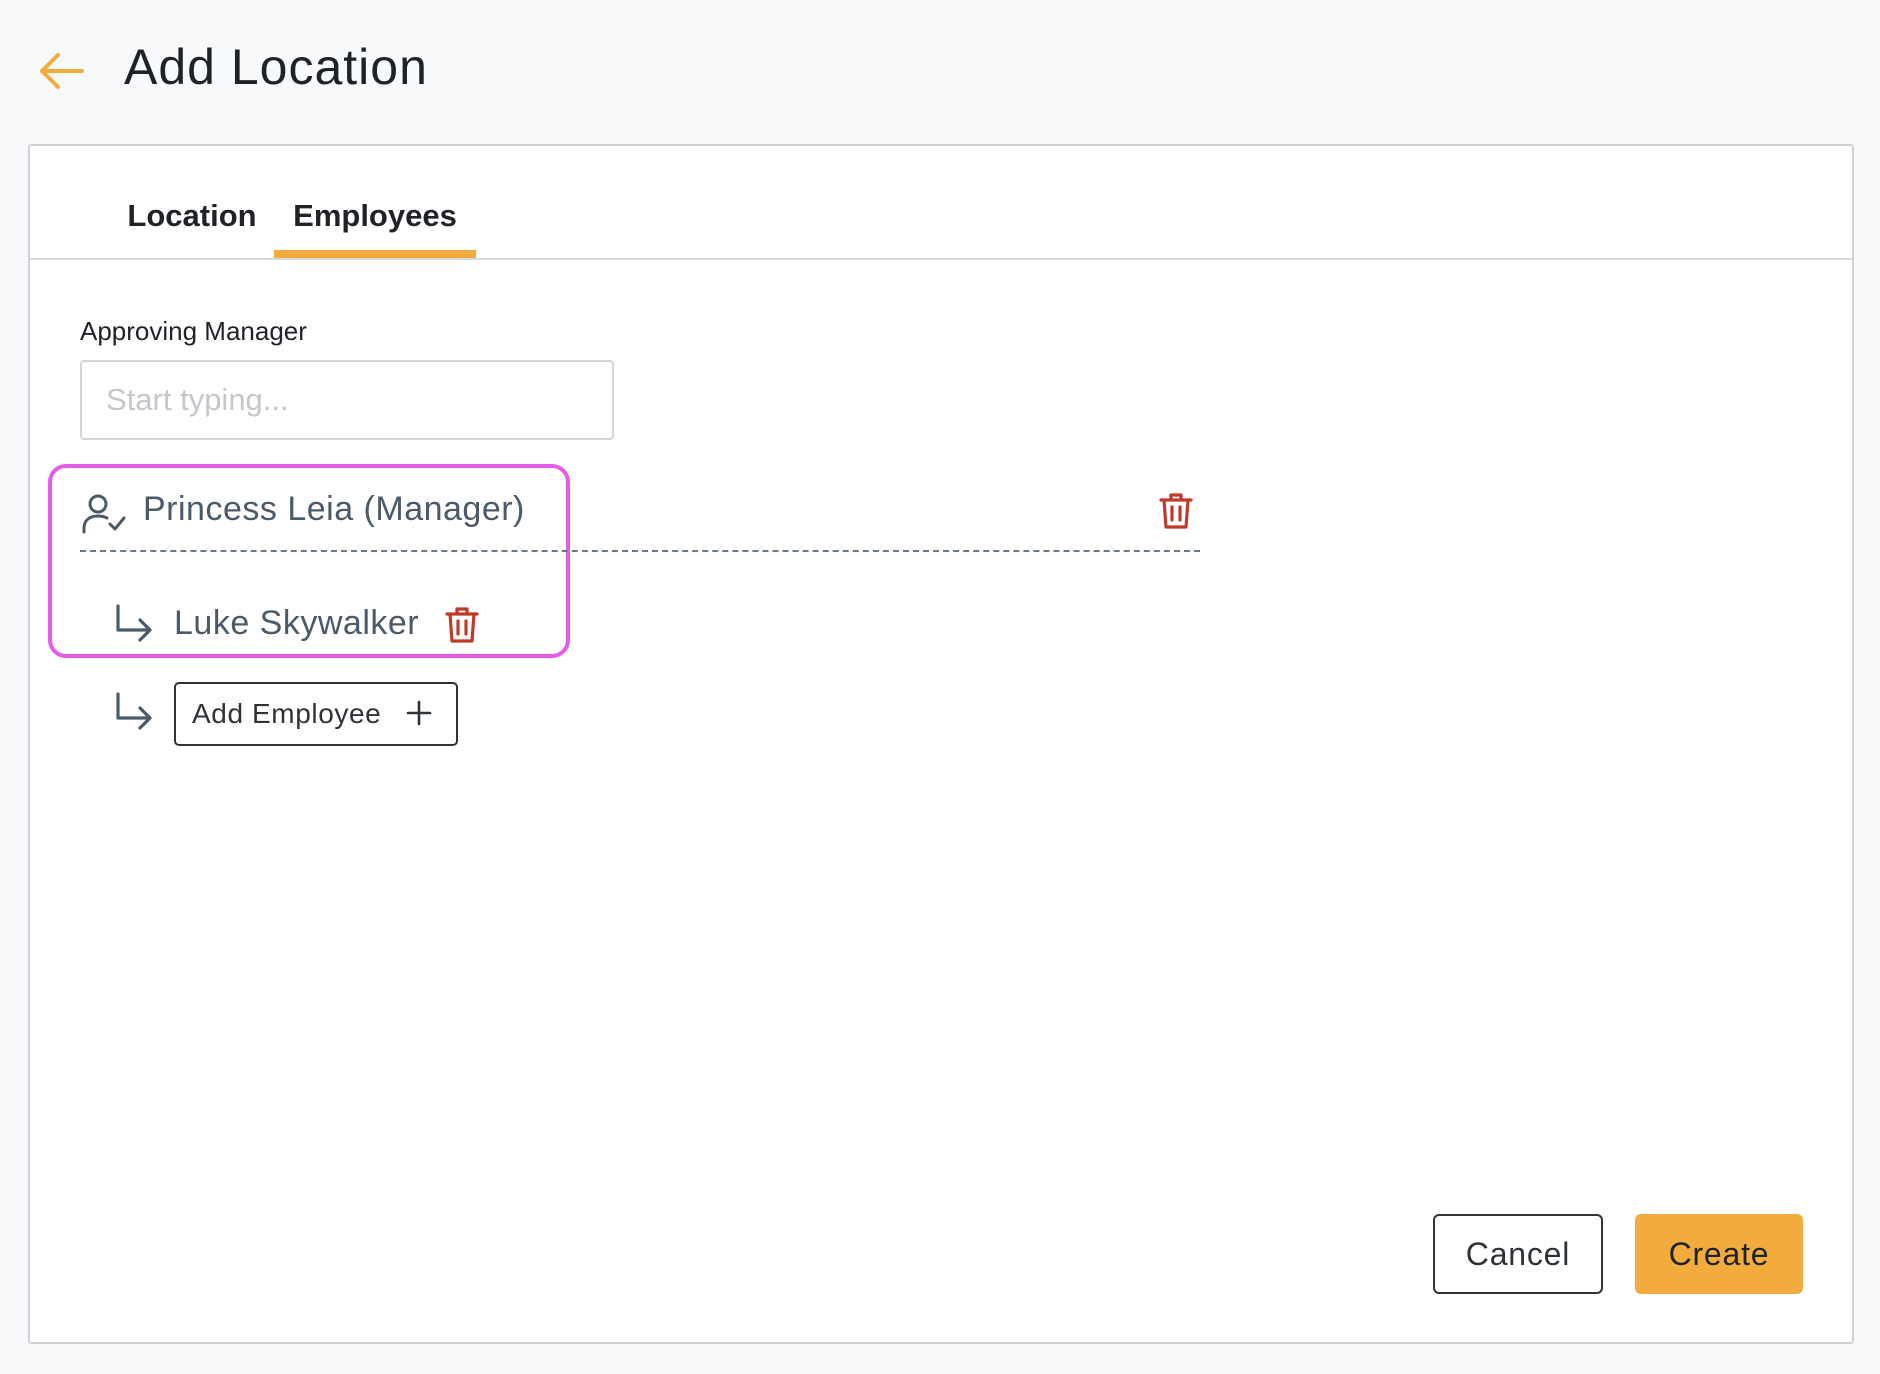 This screenshot has height=1374, width=1880. I want to click on approving-manager-input, so click(347, 400).